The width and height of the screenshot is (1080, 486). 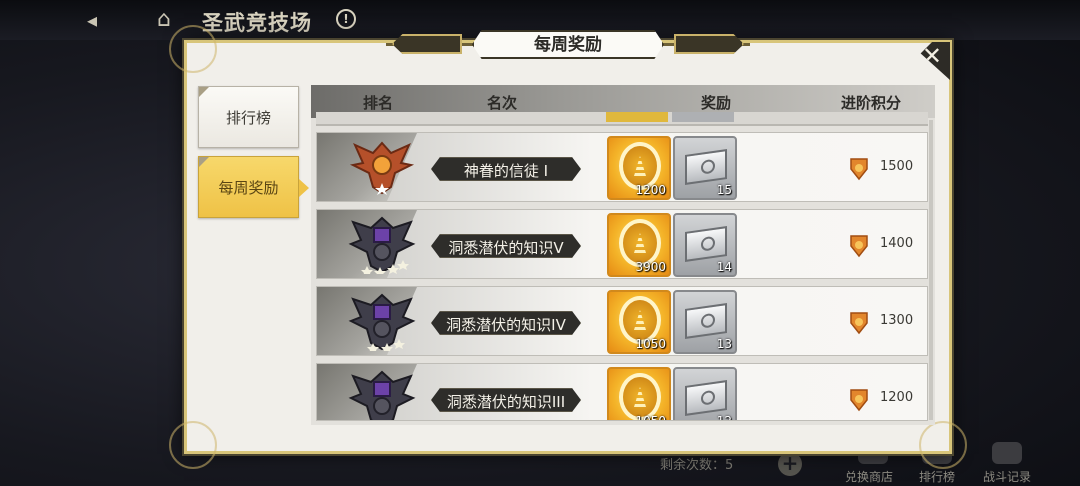 I want to click on rank-title: 神眷的信徒 I, so click(x=506, y=171).